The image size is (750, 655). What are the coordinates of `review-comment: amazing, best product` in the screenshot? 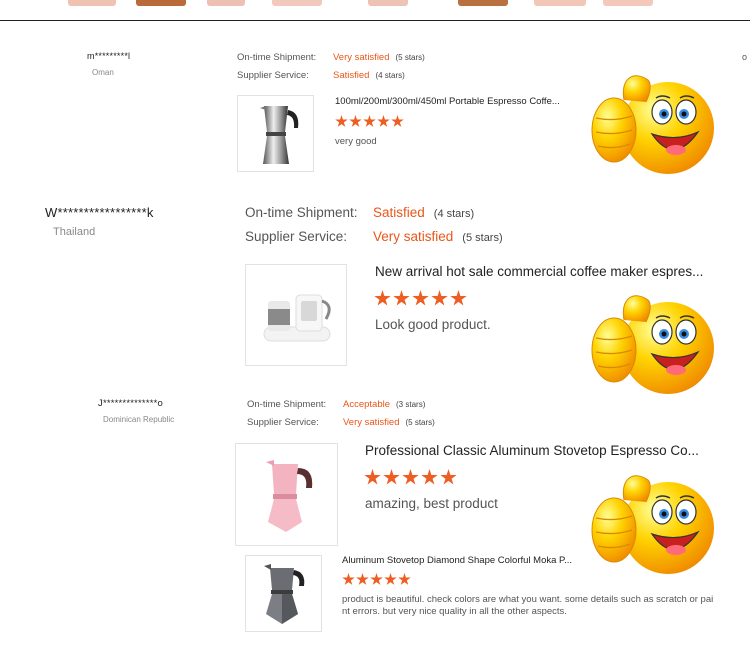 It's located at (431, 503).